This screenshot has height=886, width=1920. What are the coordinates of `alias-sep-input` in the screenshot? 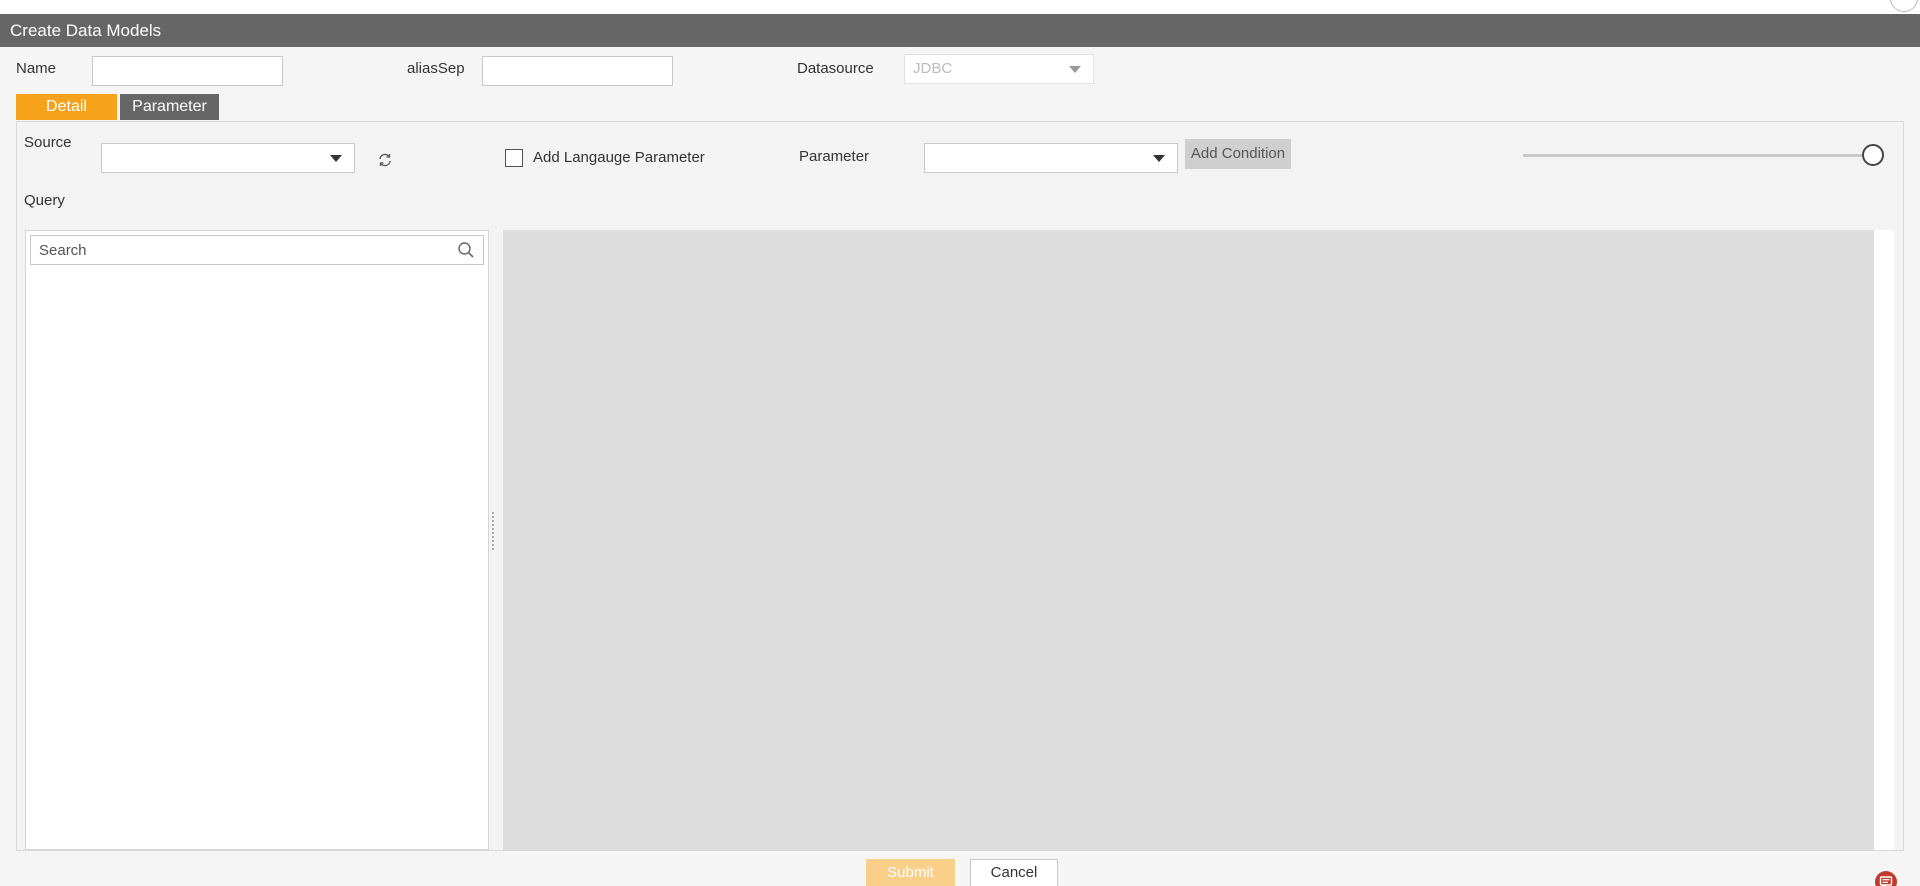 It's located at (577, 71).